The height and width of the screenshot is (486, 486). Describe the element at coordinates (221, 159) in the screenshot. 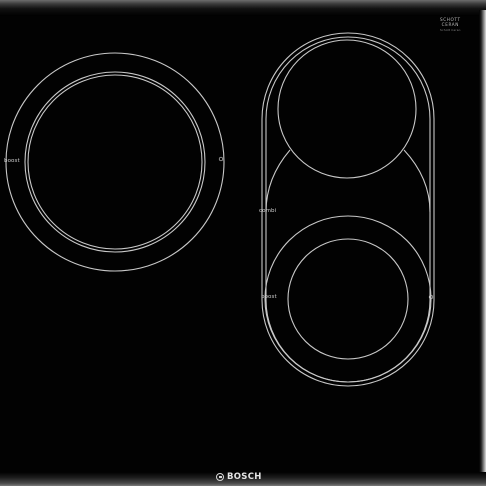

I see `left-zone-icon` at that location.